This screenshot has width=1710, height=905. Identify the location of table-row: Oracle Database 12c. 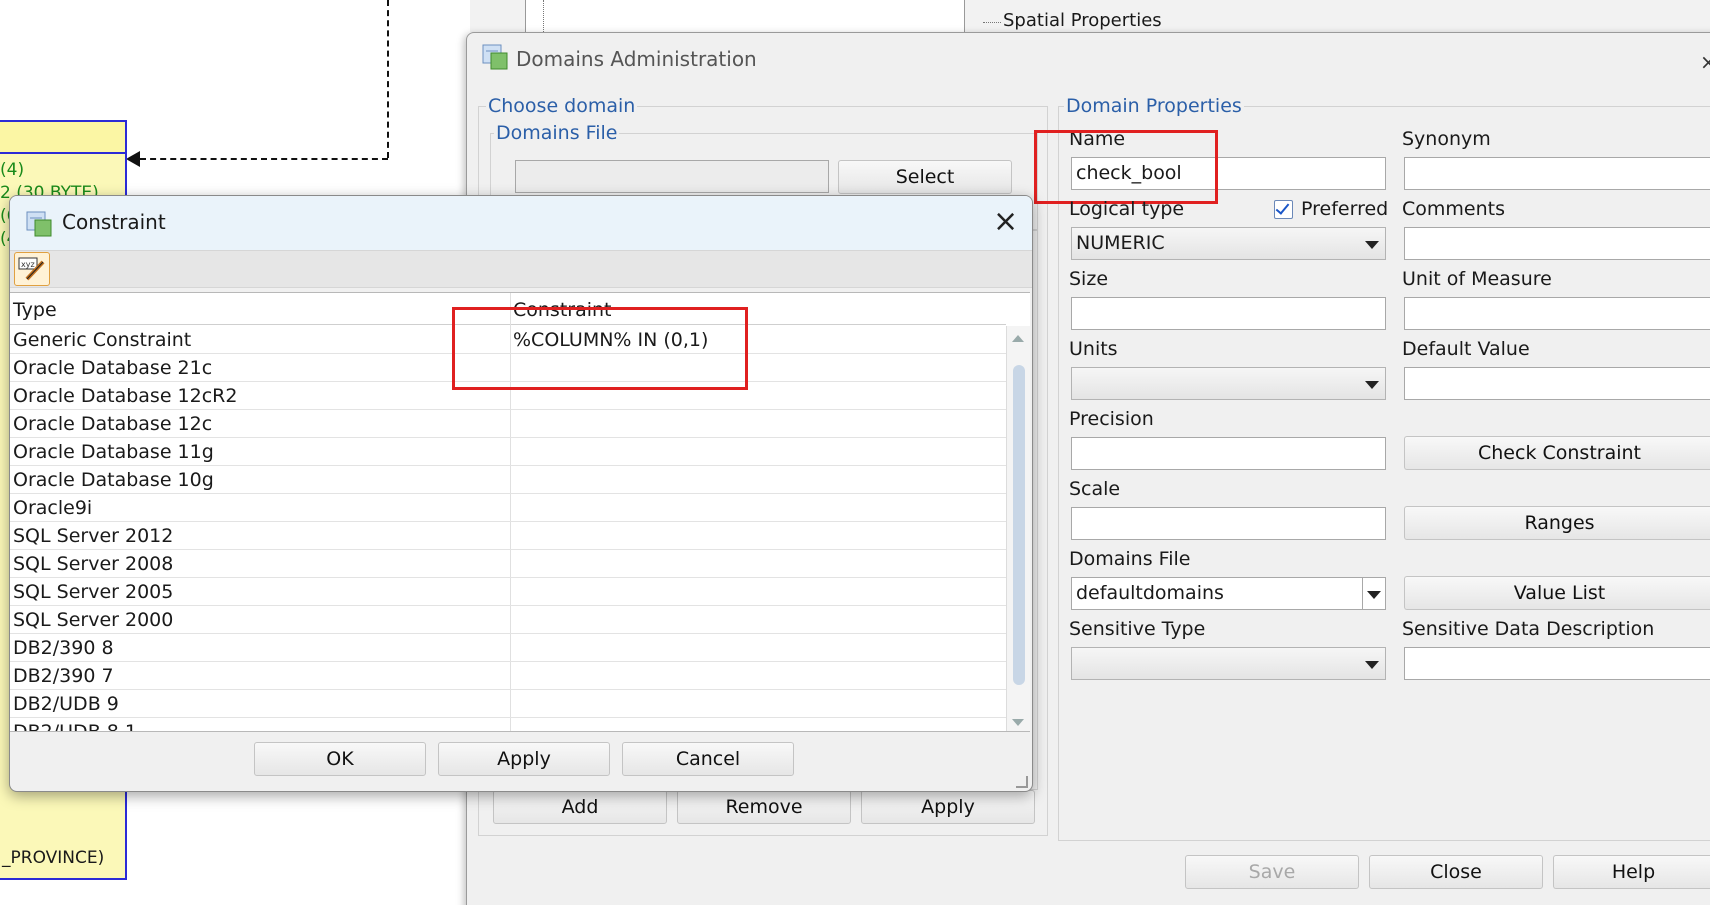
(508, 424).